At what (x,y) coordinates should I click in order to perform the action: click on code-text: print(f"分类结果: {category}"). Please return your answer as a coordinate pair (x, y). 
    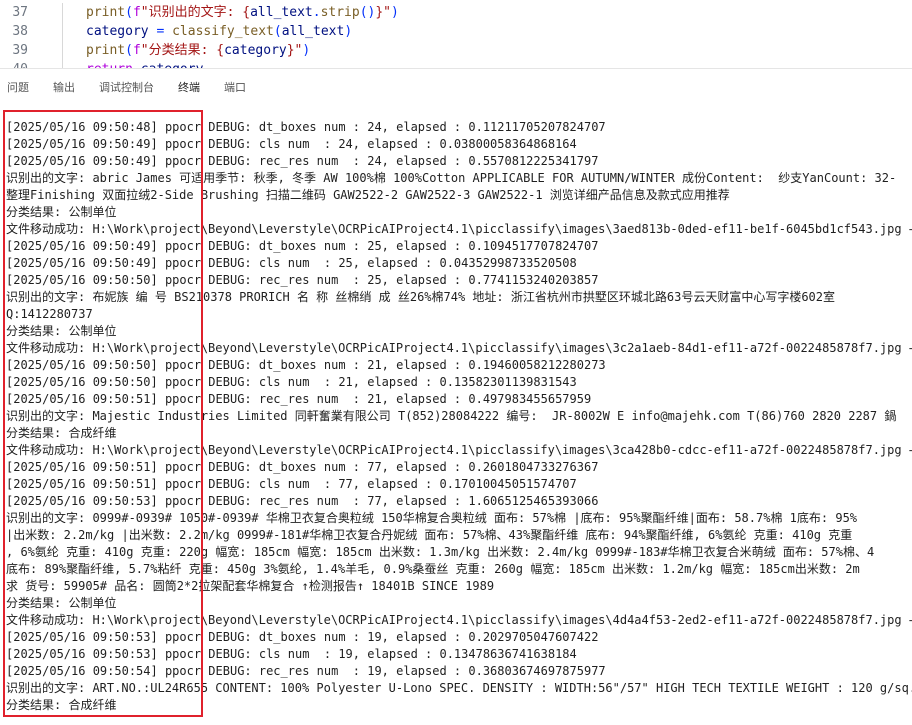
    Looking at the image, I should click on (198, 50).